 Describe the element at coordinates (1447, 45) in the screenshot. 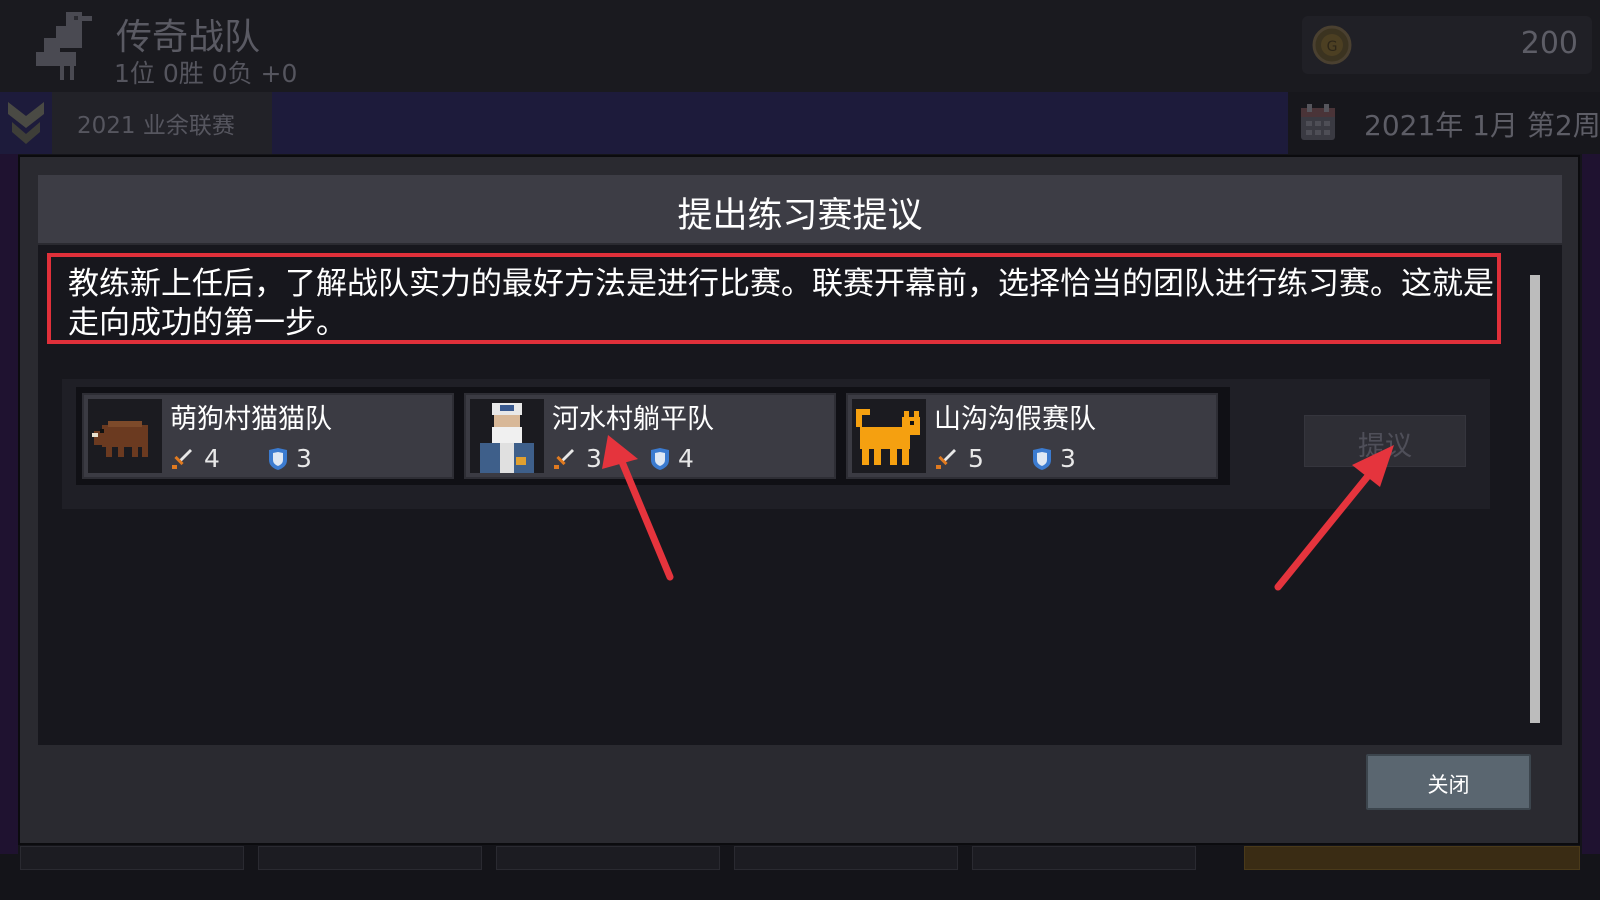

I see `coin-counter: G 200` at that location.